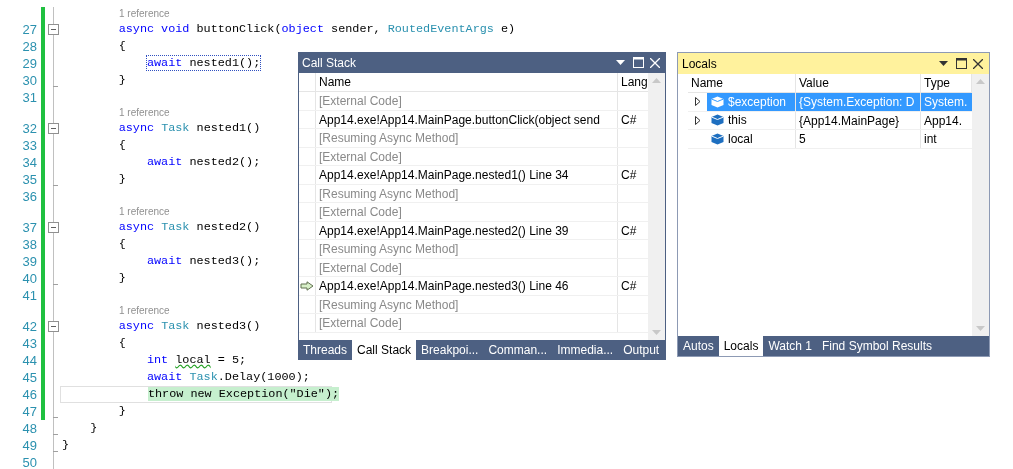 The image size is (1013, 469). I want to click on panel-tab: Watch 1, so click(790, 346).